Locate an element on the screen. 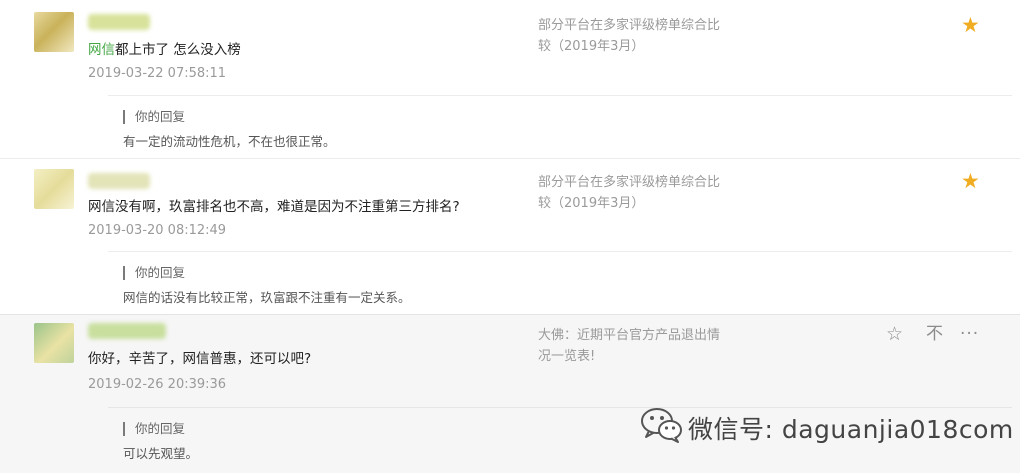 The height and width of the screenshot is (473, 1020). reply-text: 可以先观望。 is located at coordinates (161, 453).